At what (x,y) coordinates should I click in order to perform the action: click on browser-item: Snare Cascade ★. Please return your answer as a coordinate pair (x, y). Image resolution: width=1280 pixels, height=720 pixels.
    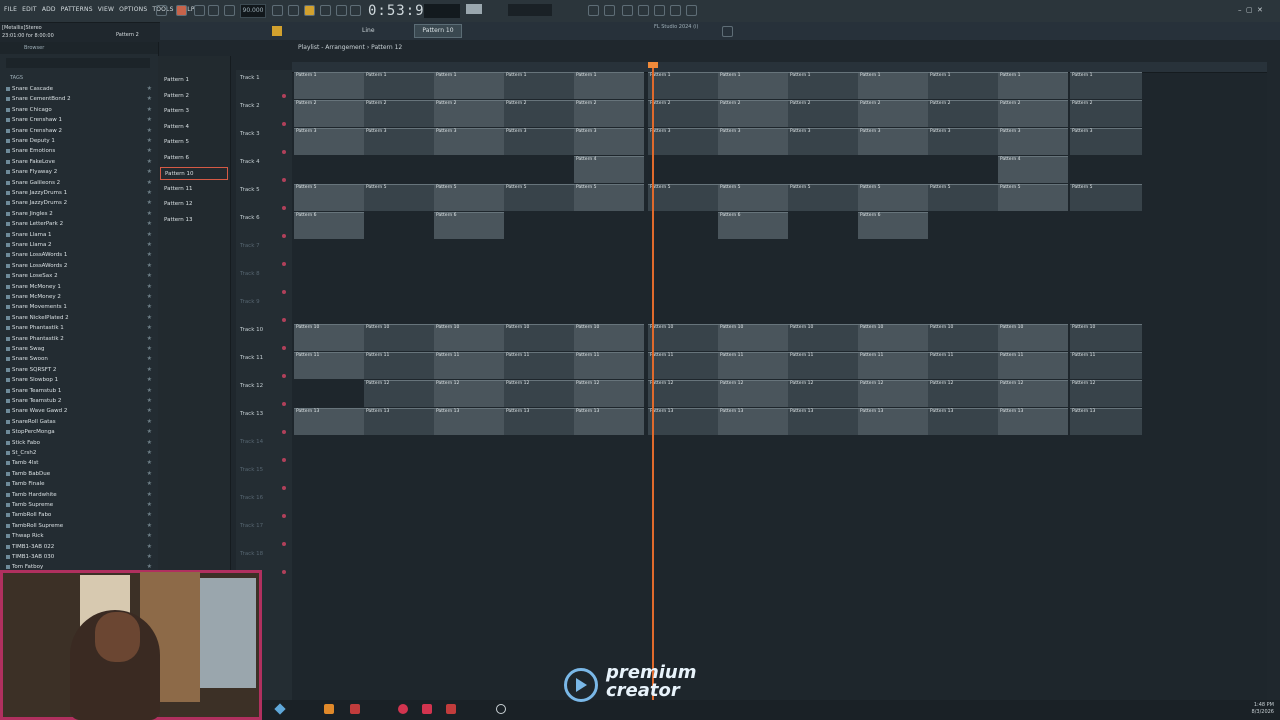
    Looking at the image, I should click on (81, 89).